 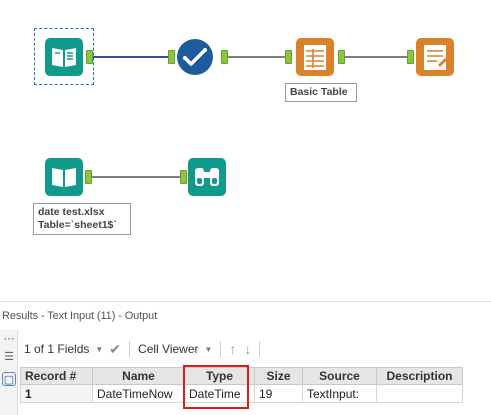 I want to click on cell-viewer-label: Cell Viewer, so click(x=168, y=349).